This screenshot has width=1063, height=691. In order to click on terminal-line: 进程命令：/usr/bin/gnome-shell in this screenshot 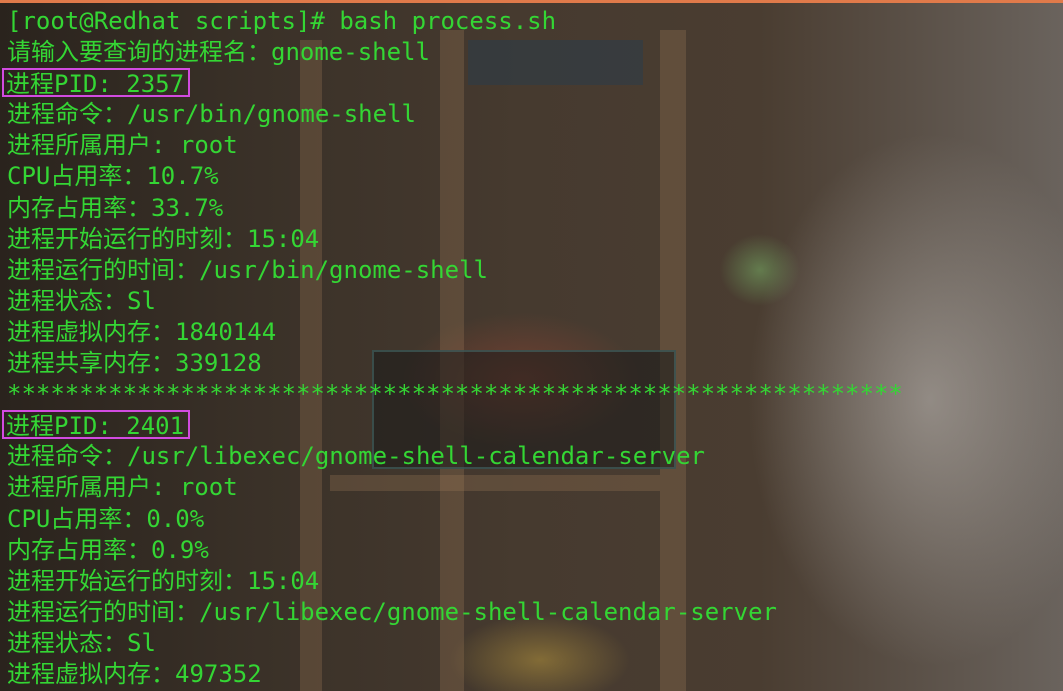, I will do `click(532, 114)`.